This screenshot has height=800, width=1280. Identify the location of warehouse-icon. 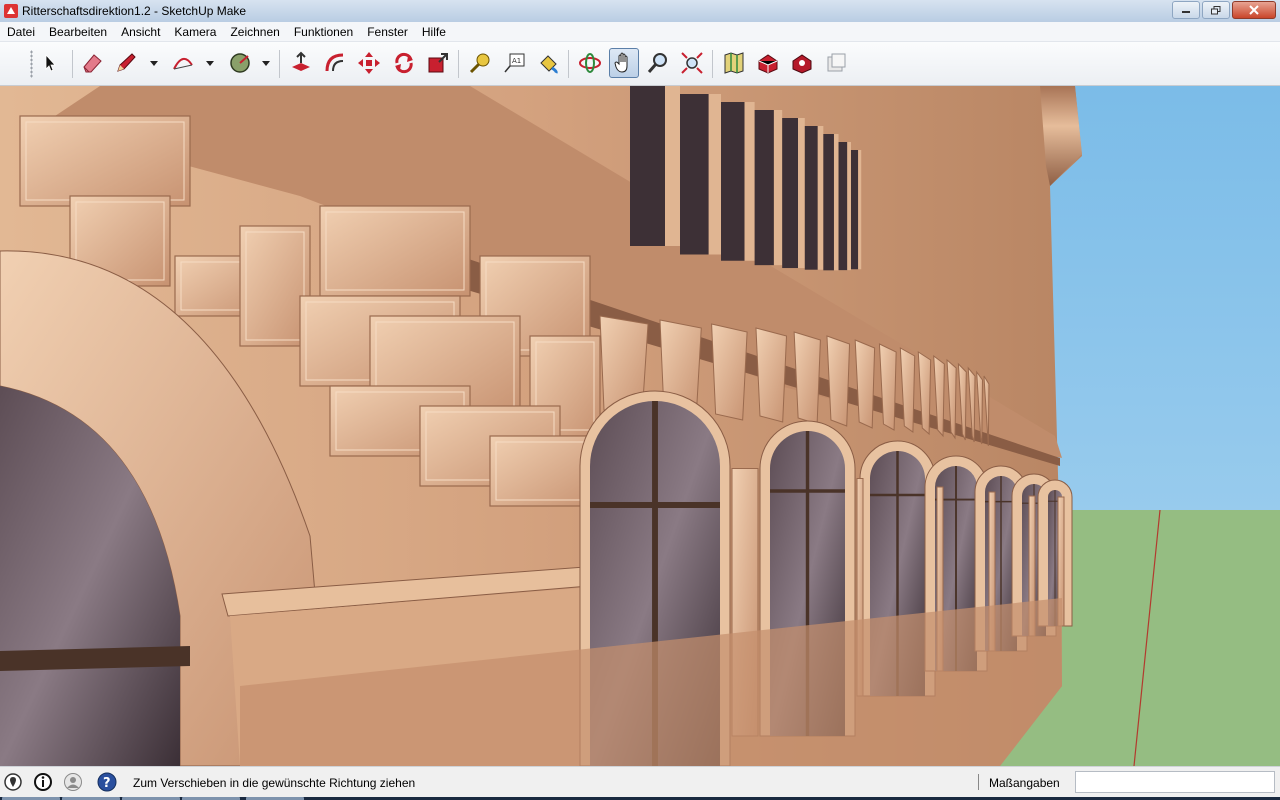
(768, 64).